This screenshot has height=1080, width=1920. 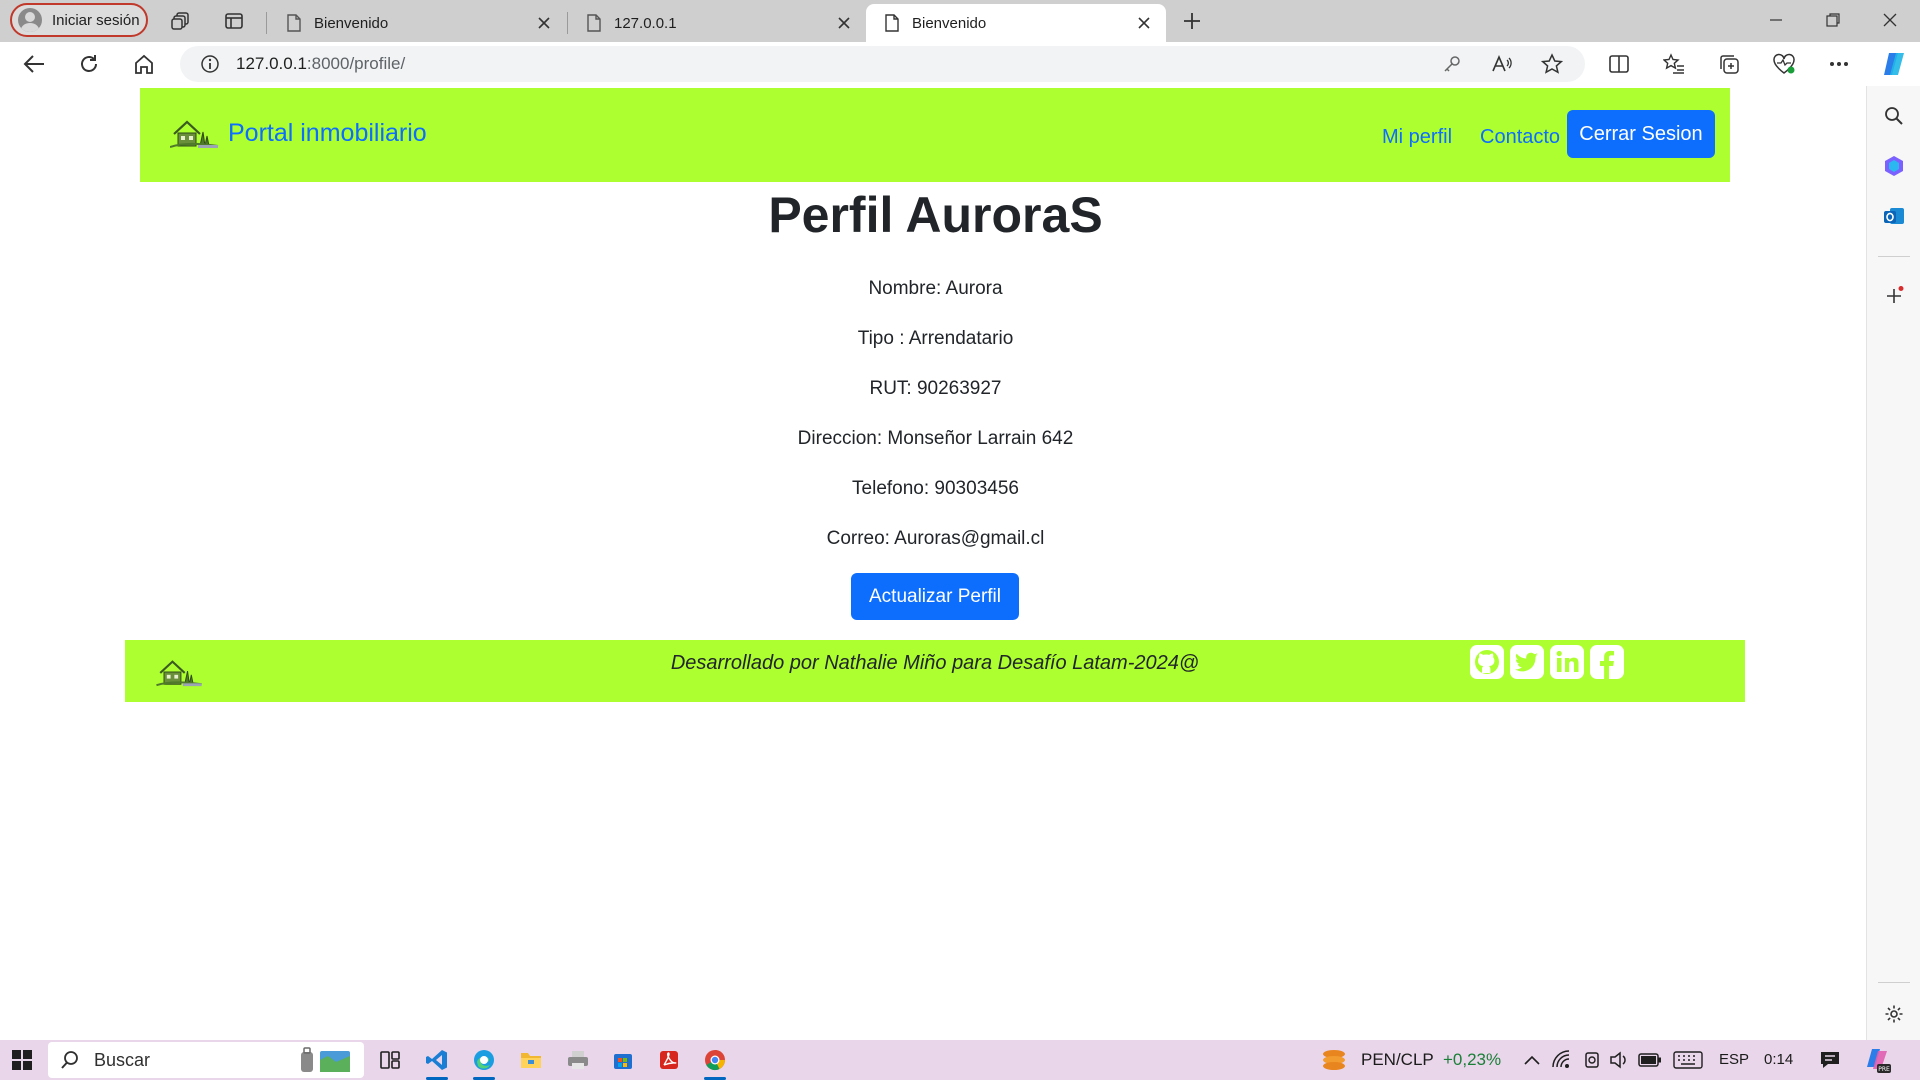 I want to click on read-aloud-button, so click(x=1502, y=64).